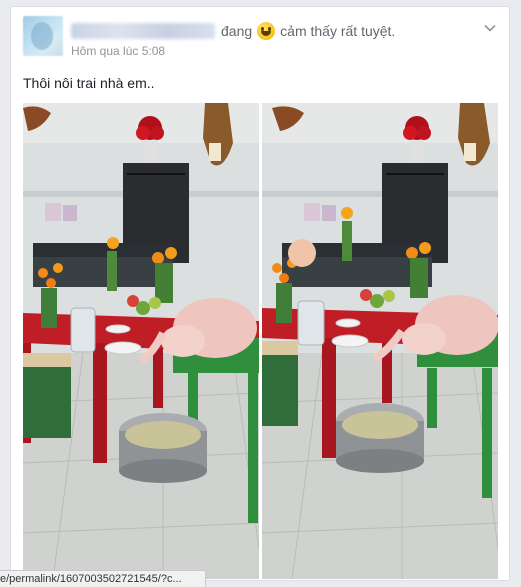 This screenshot has height=587, width=521. Describe the element at coordinates (118, 51) in the screenshot. I see `post-timestamp: Hôm qua lúc 5:08` at that location.